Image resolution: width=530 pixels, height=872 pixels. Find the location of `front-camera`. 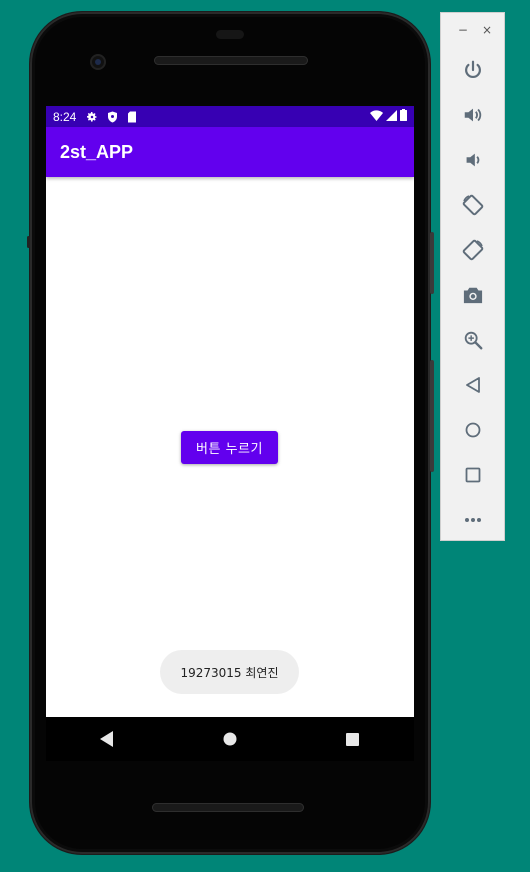

front-camera is located at coordinates (98, 62).